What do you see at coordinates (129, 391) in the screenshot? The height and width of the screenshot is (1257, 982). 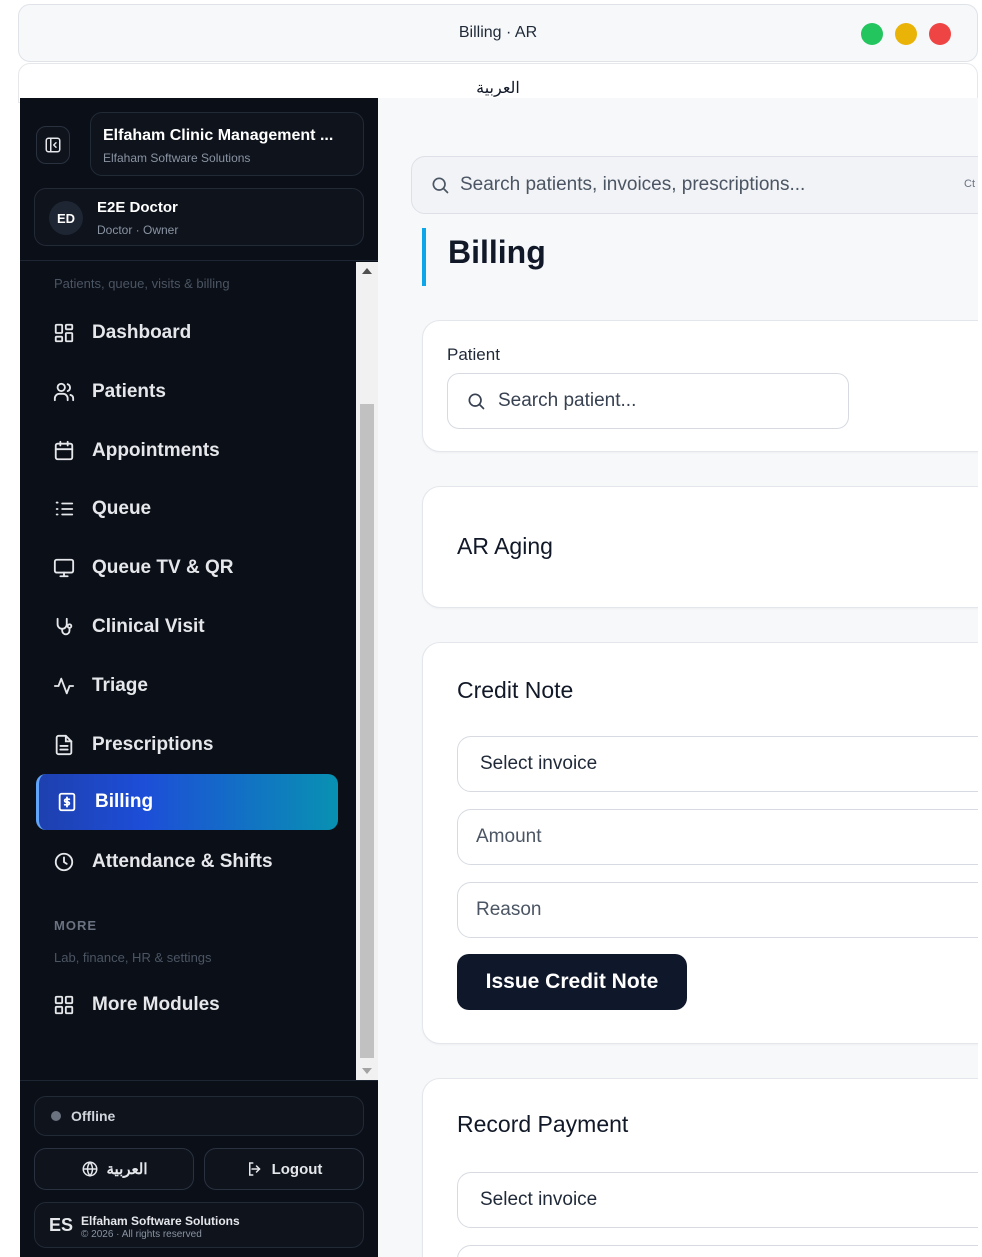 I see `sidebar-item-label: Patients` at bounding box center [129, 391].